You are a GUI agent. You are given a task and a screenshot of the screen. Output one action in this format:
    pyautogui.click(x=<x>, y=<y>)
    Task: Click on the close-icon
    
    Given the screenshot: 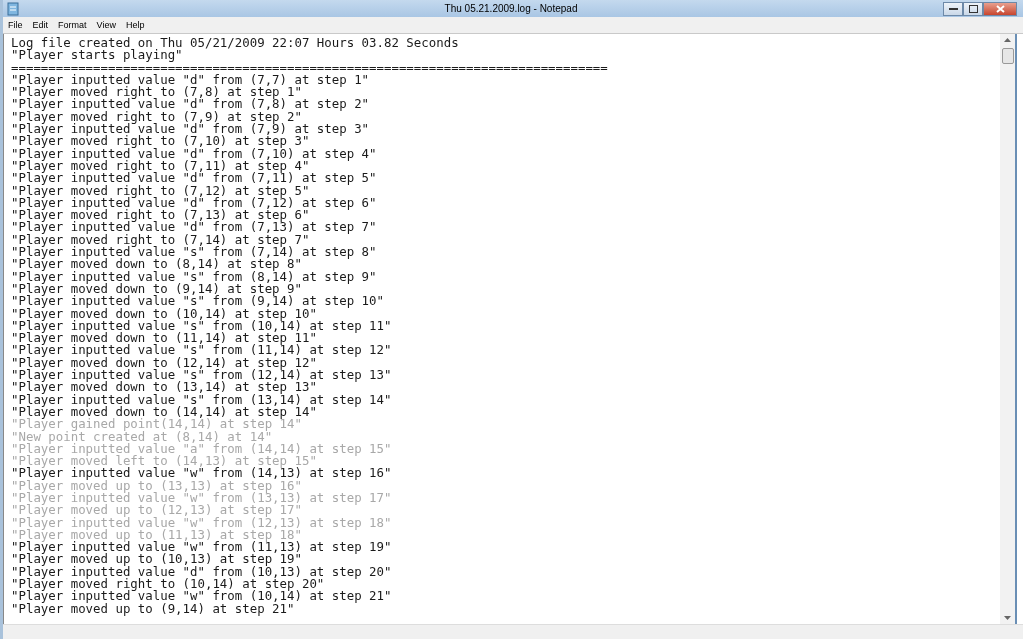 What is the action you would take?
    pyautogui.click(x=1000, y=8)
    